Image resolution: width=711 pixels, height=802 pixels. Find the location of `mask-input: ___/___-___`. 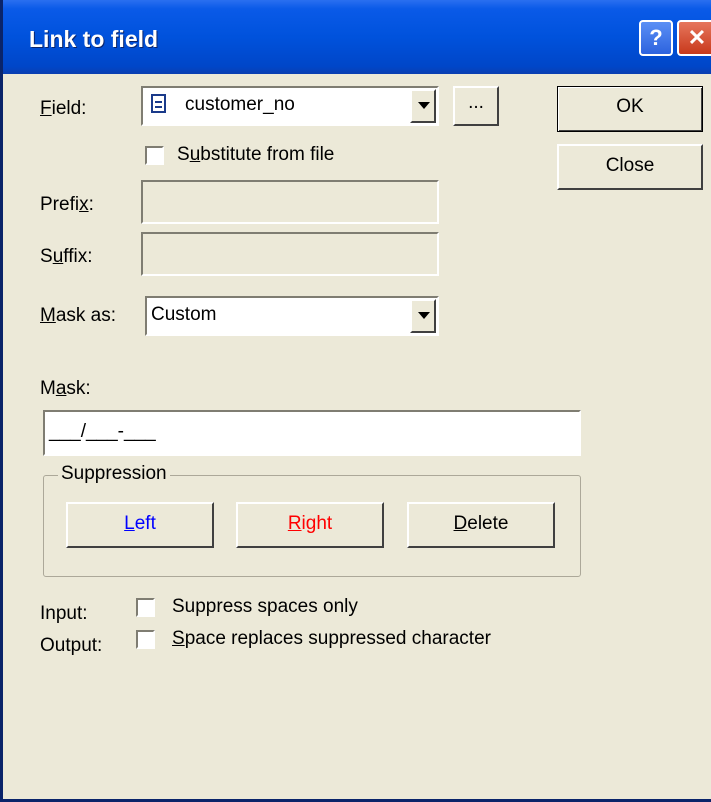

mask-input: ___/___-___ is located at coordinates (312, 433).